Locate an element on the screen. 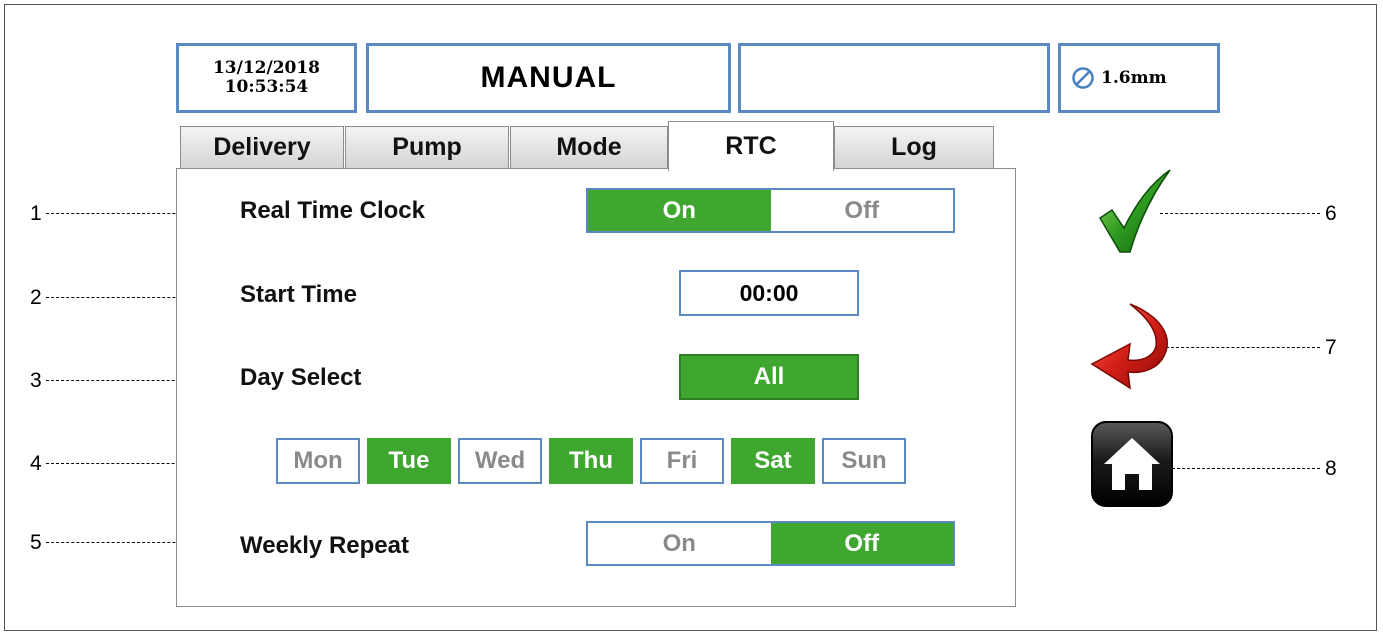 This screenshot has width=1383, height=637. day-select-label: Day Select is located at coordinates (301, 377).